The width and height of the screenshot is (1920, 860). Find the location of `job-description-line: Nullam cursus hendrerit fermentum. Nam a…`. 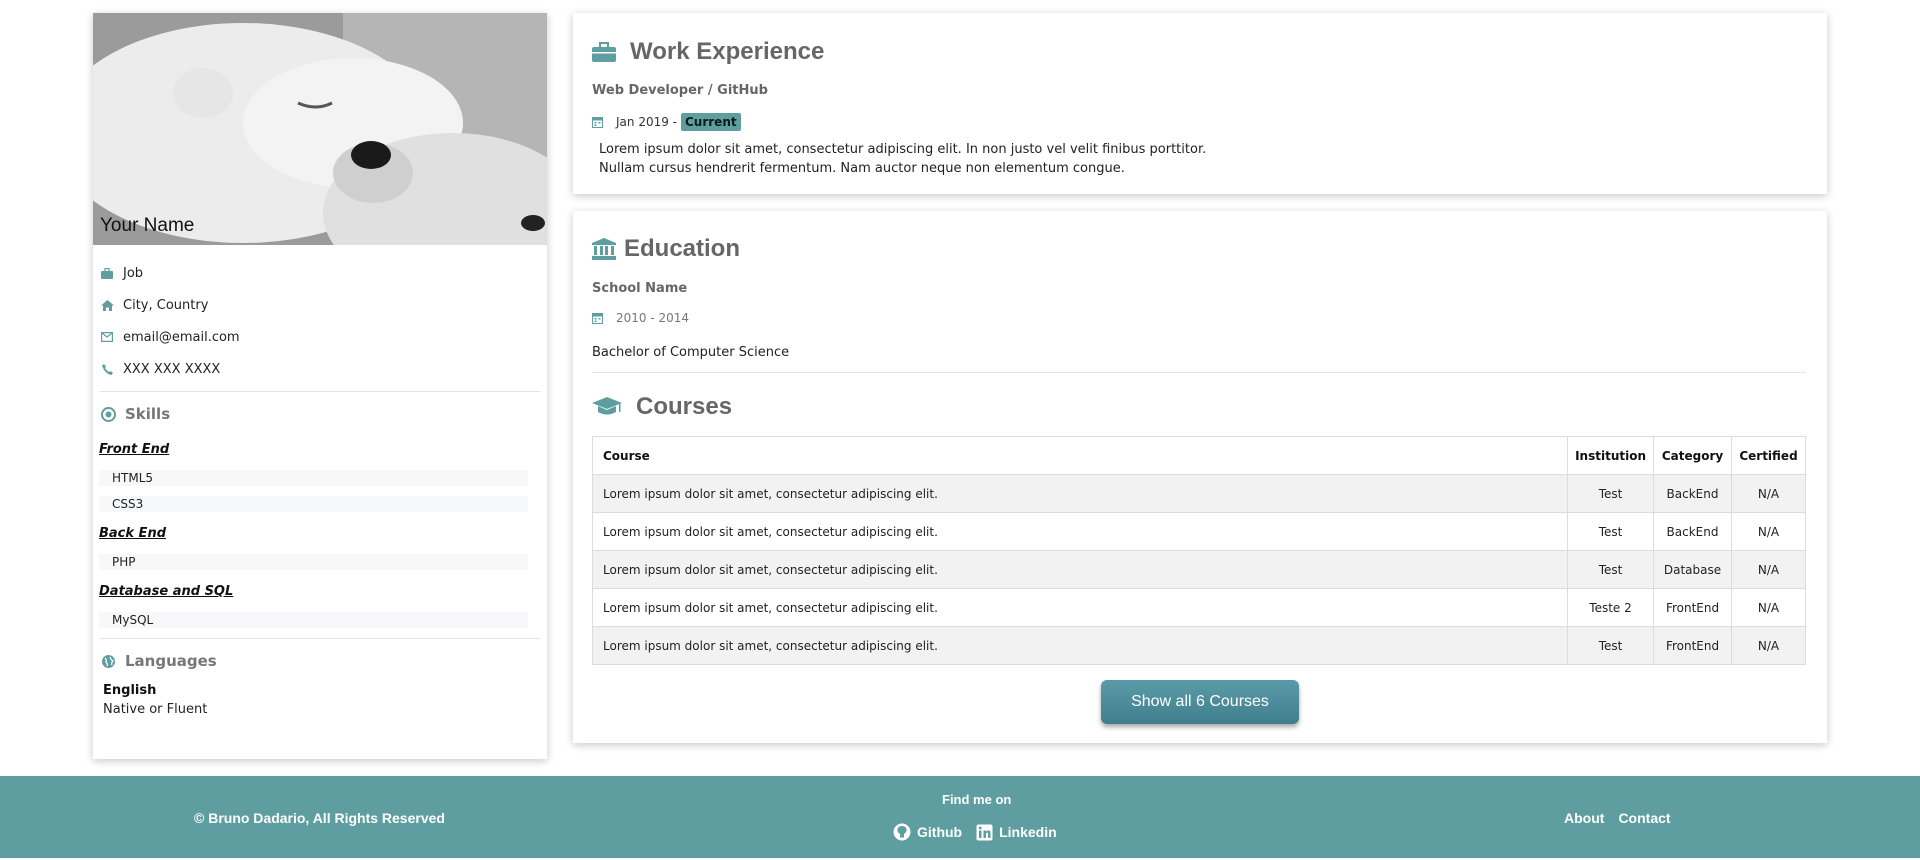

job-description-line: Nullam cursus hendrerit fermentum. Nam a… is located at coordinates (862, 168).